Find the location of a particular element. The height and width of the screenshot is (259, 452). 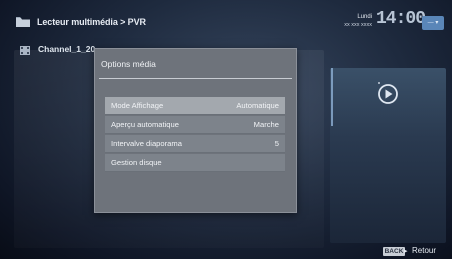

date-day: Lundi is located at coordinates (364, 17).